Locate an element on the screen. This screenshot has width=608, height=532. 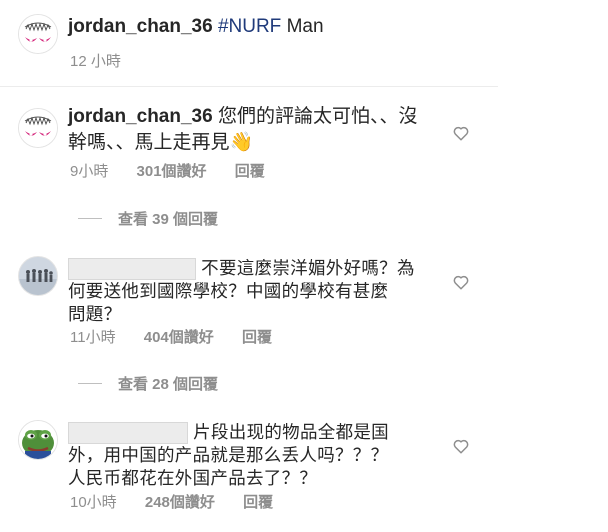
post-caption: jordan_chan_36 #NURF Man is located at coordinates (196, 27).